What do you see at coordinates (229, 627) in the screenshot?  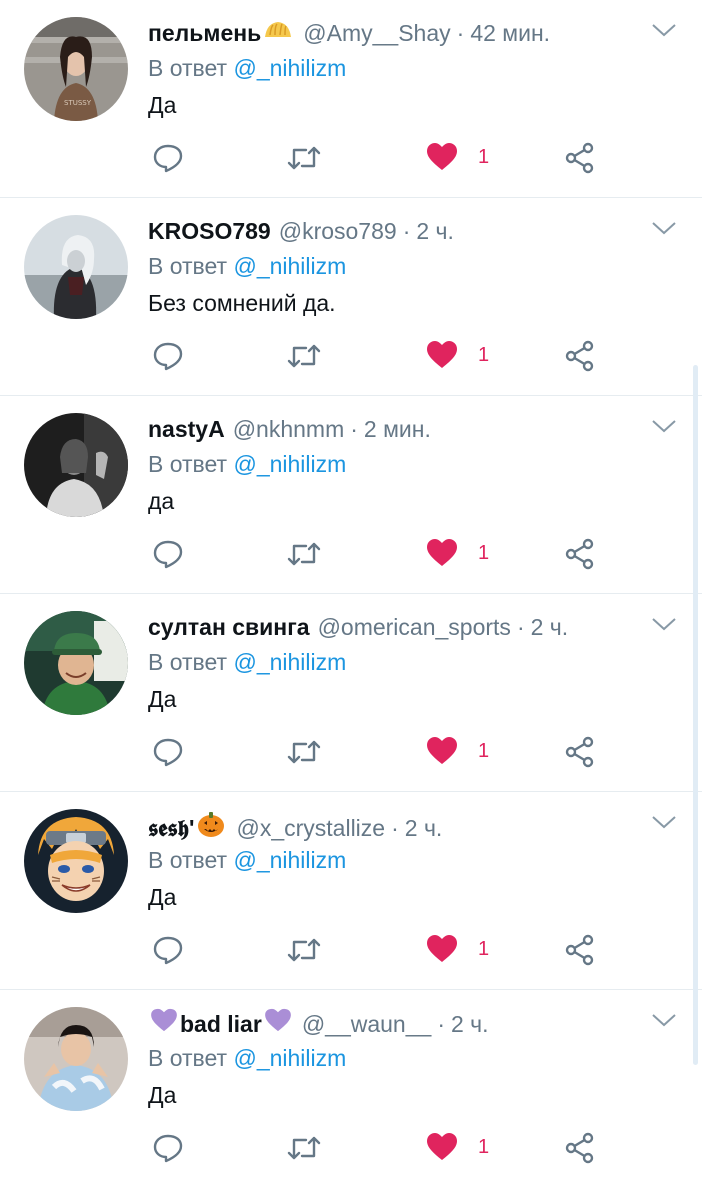 I see `display-name: султан свинга` at bounding box center [229, 627].